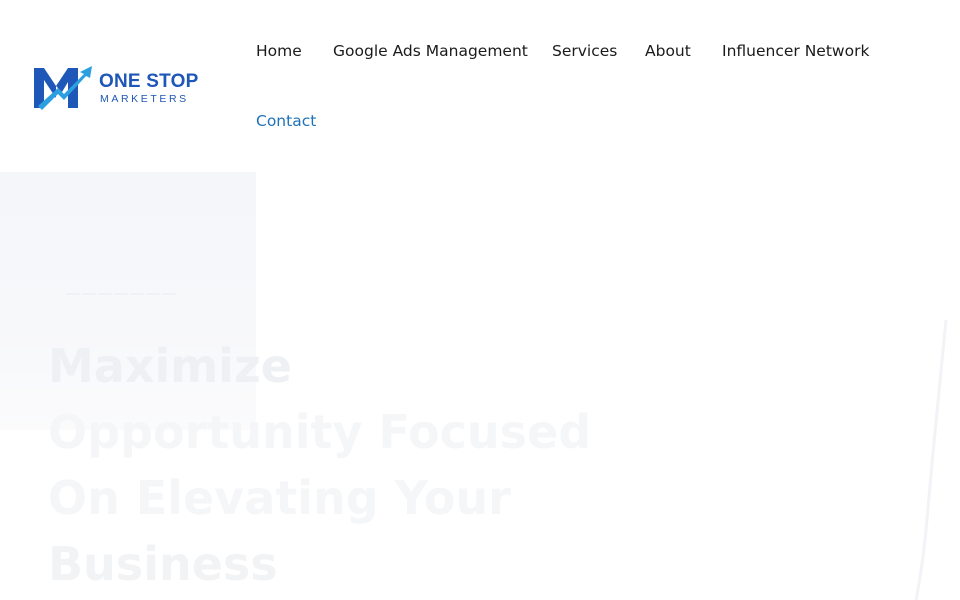  What do you see at coordinates (286, 121) in the screenshot?
I see `nav-contact: Contact` at bounding box center [286, 121].